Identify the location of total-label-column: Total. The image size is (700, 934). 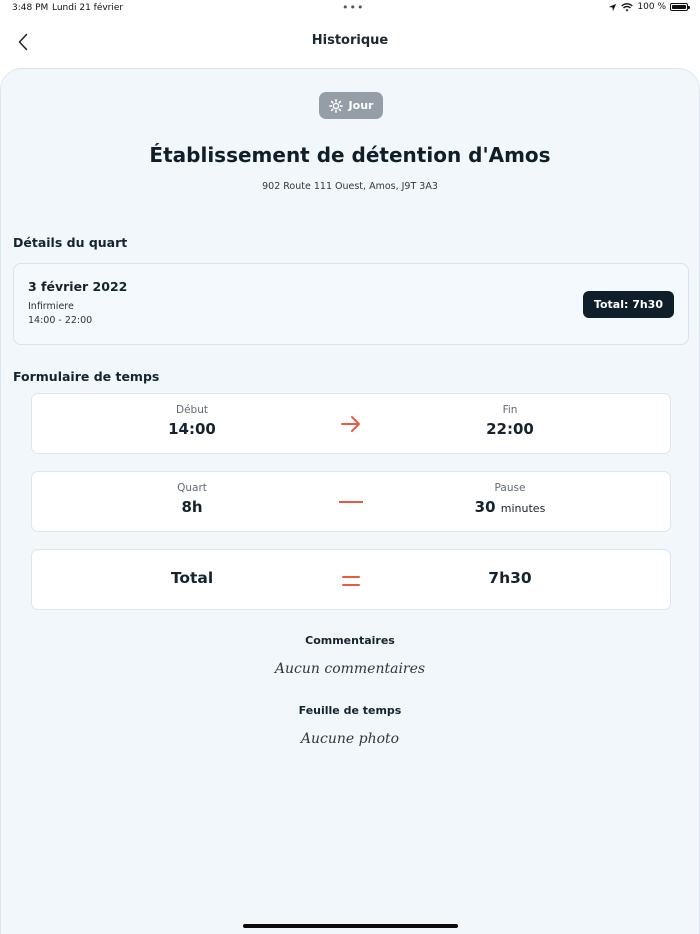
(192, 568).